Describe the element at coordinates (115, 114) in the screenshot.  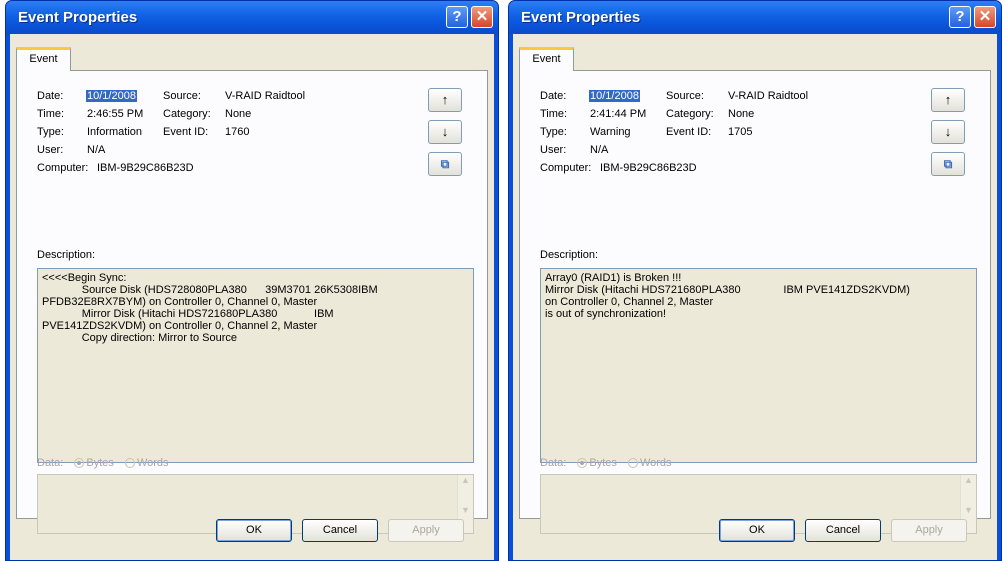
I see `time-value: 2:46:55 PM` at that location.